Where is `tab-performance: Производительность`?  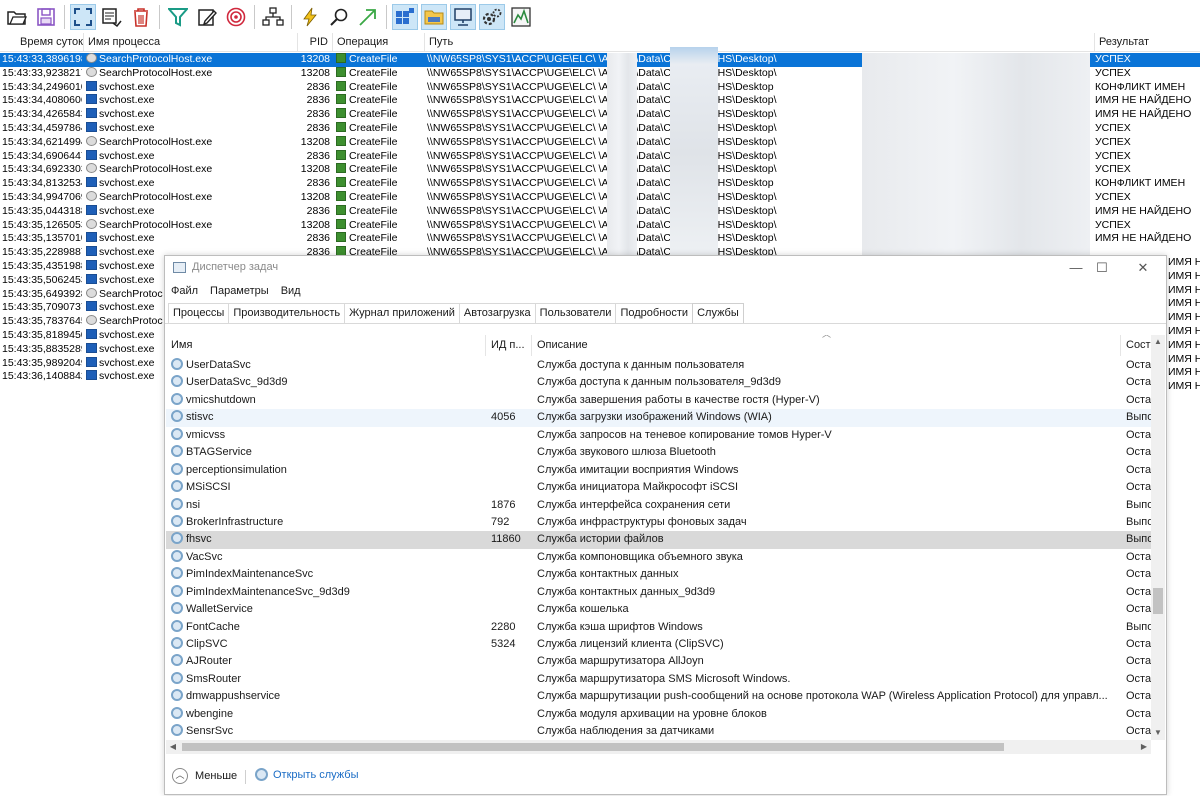
tab-performance: Производительность is located at coordinates (287, 313).